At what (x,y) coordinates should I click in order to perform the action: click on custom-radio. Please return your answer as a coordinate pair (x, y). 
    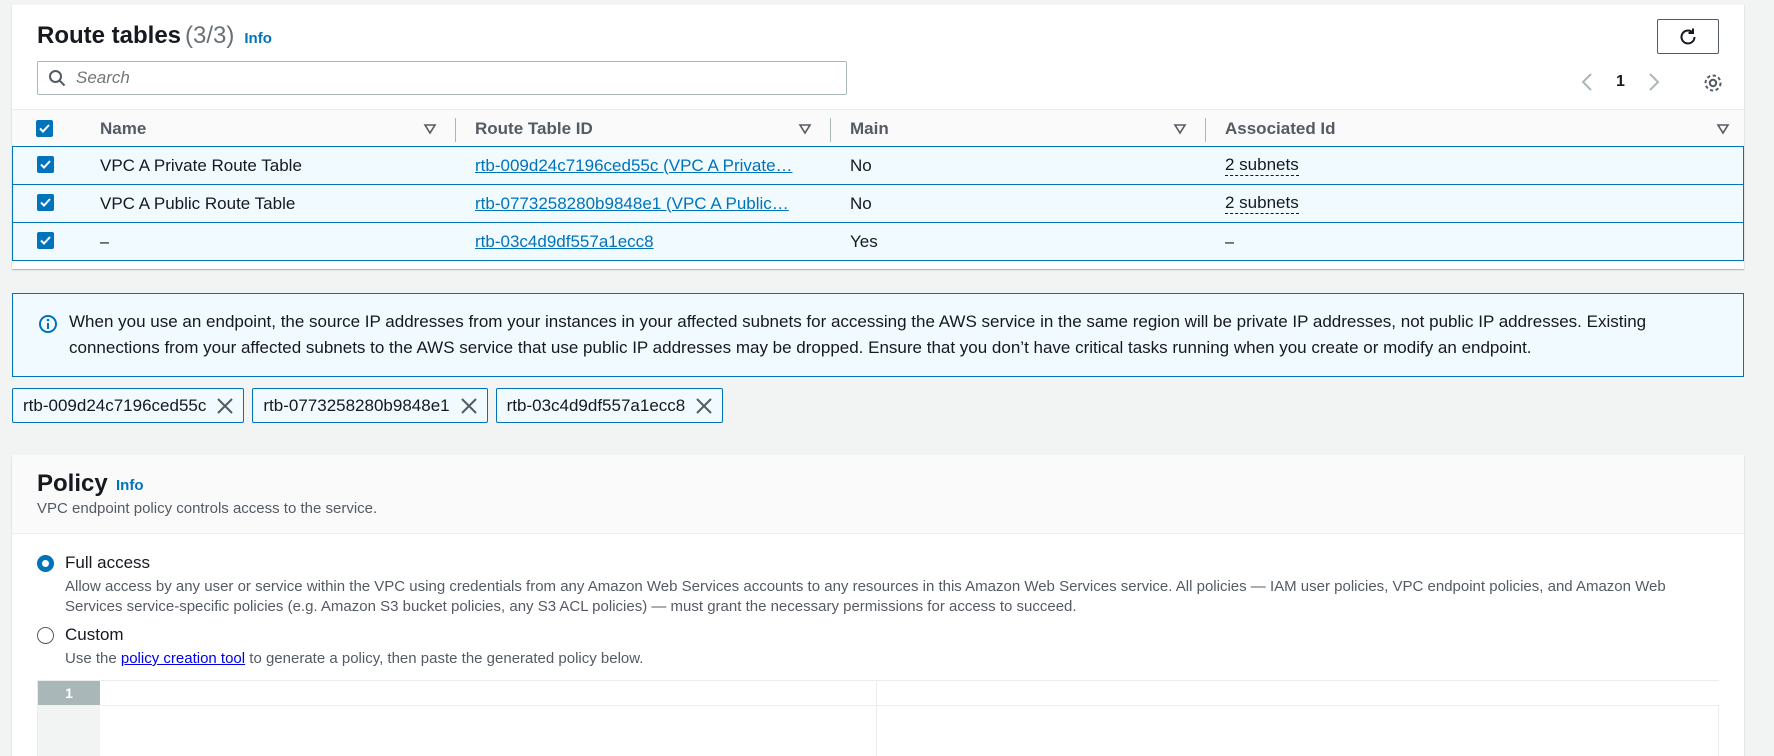
    Looking at the image, I should click on (45, 635).